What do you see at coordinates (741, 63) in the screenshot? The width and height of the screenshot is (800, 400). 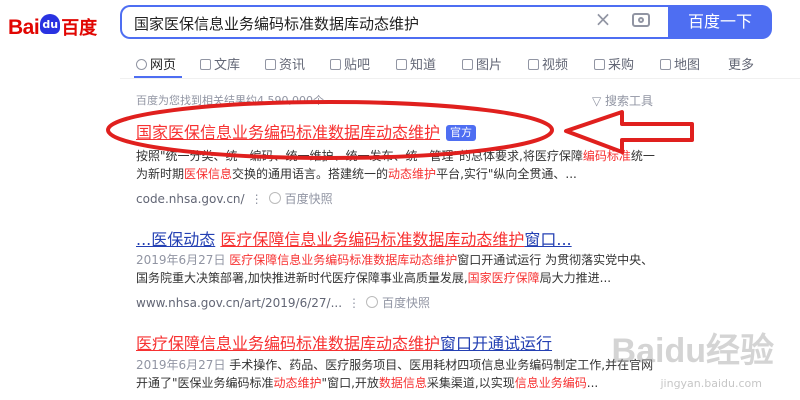 I see `tab-more: 更多` at bounding box center [741, 63].